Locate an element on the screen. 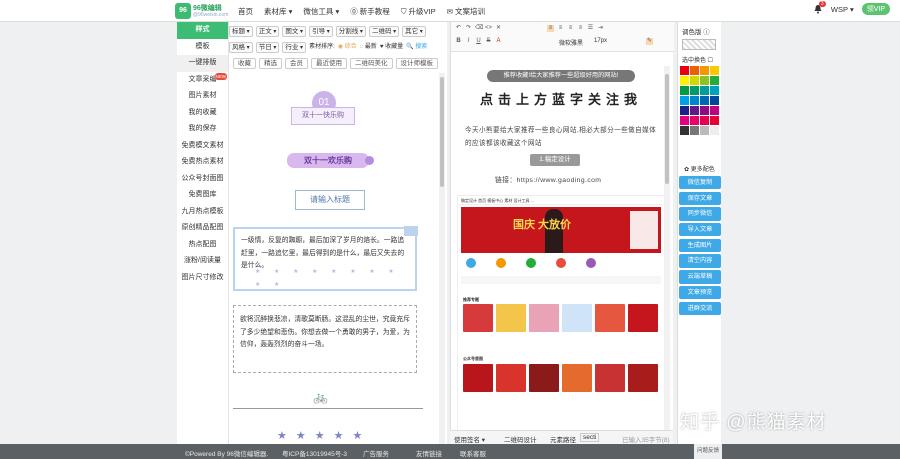 The image size is (900, 459). sidebar-item-original-art: 原创精品配图 is located at coordinates (202, 228).